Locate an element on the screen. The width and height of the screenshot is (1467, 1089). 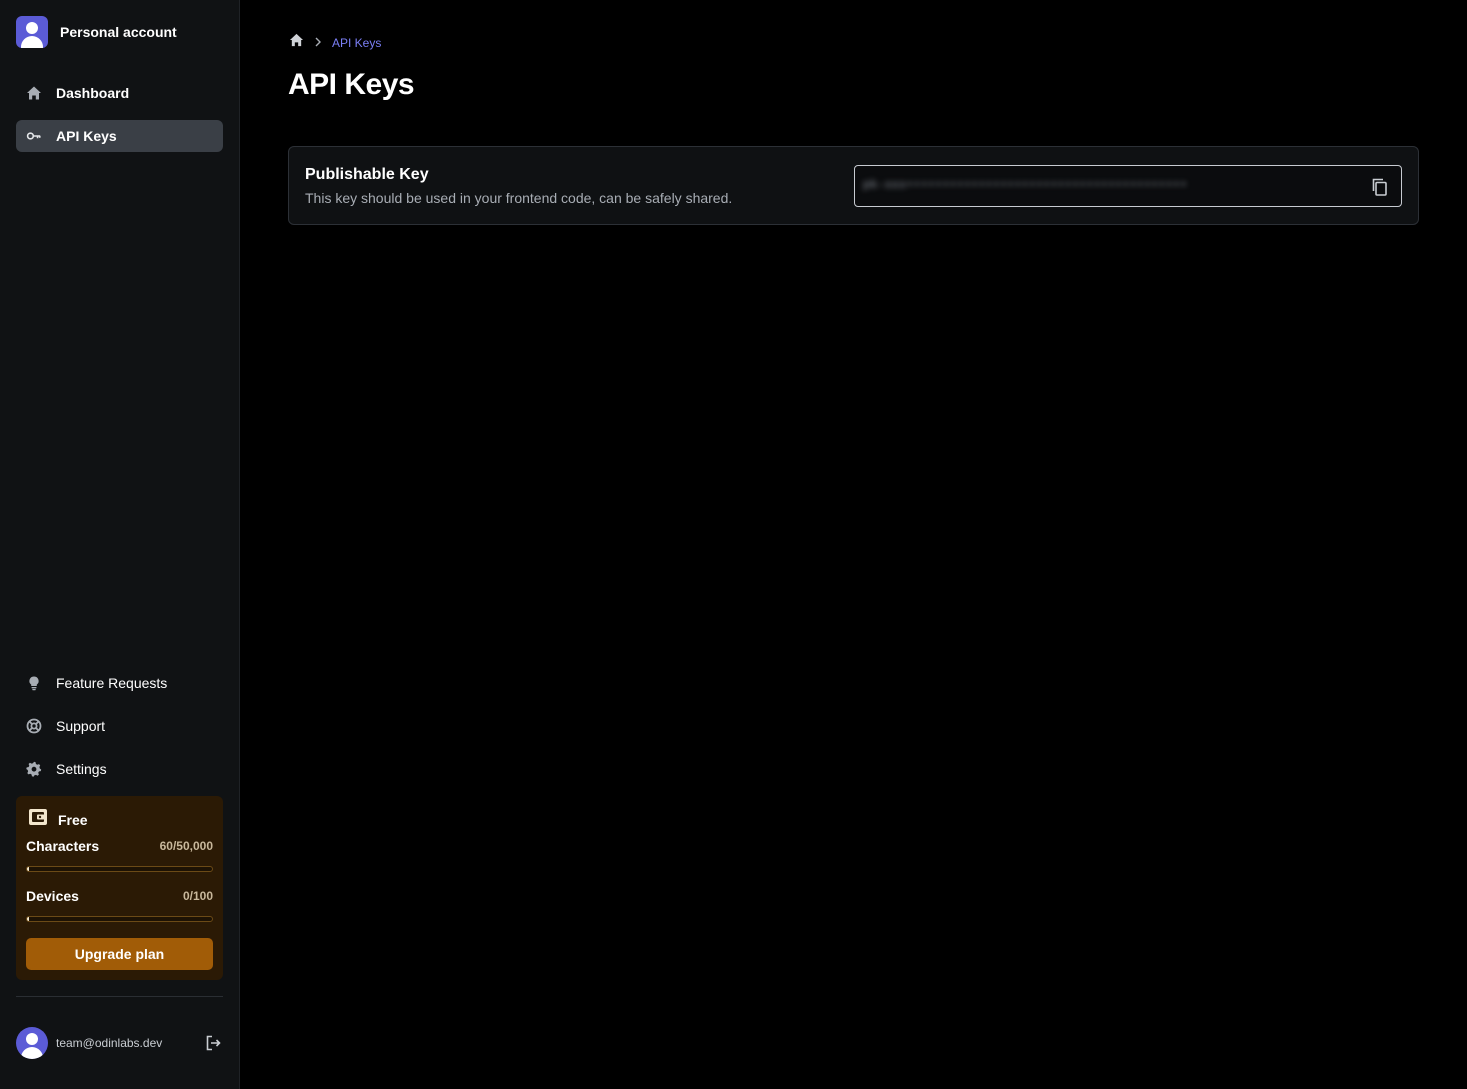
sidebar-item-feature-requests: Feature Requests is located at coordinates (119, 683).